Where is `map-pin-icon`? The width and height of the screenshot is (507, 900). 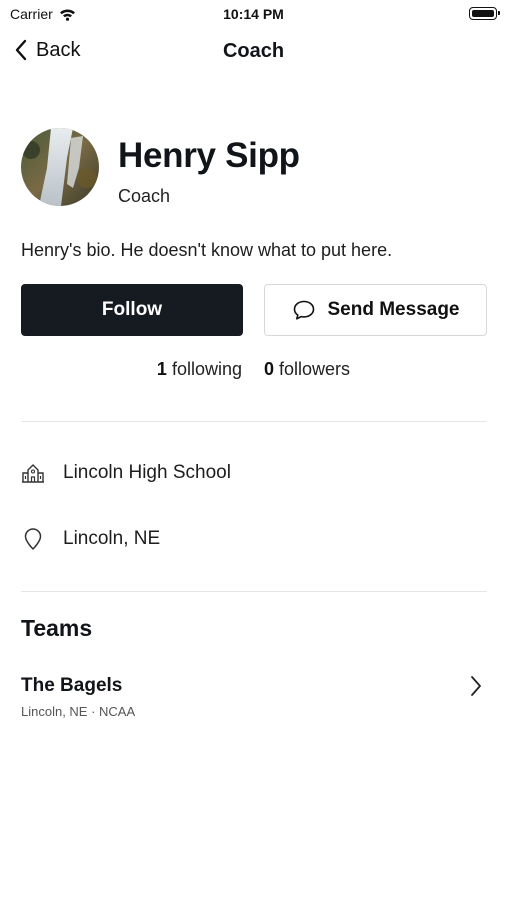 map-pin-icon is located at coordinates (33, 539).